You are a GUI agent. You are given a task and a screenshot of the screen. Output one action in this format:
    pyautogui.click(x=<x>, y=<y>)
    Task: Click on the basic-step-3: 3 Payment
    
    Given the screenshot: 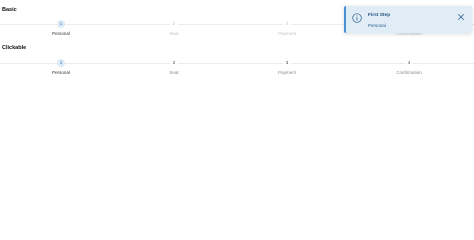 What is the action you would take?
    pyautogui.click(x=287, y=28)
    